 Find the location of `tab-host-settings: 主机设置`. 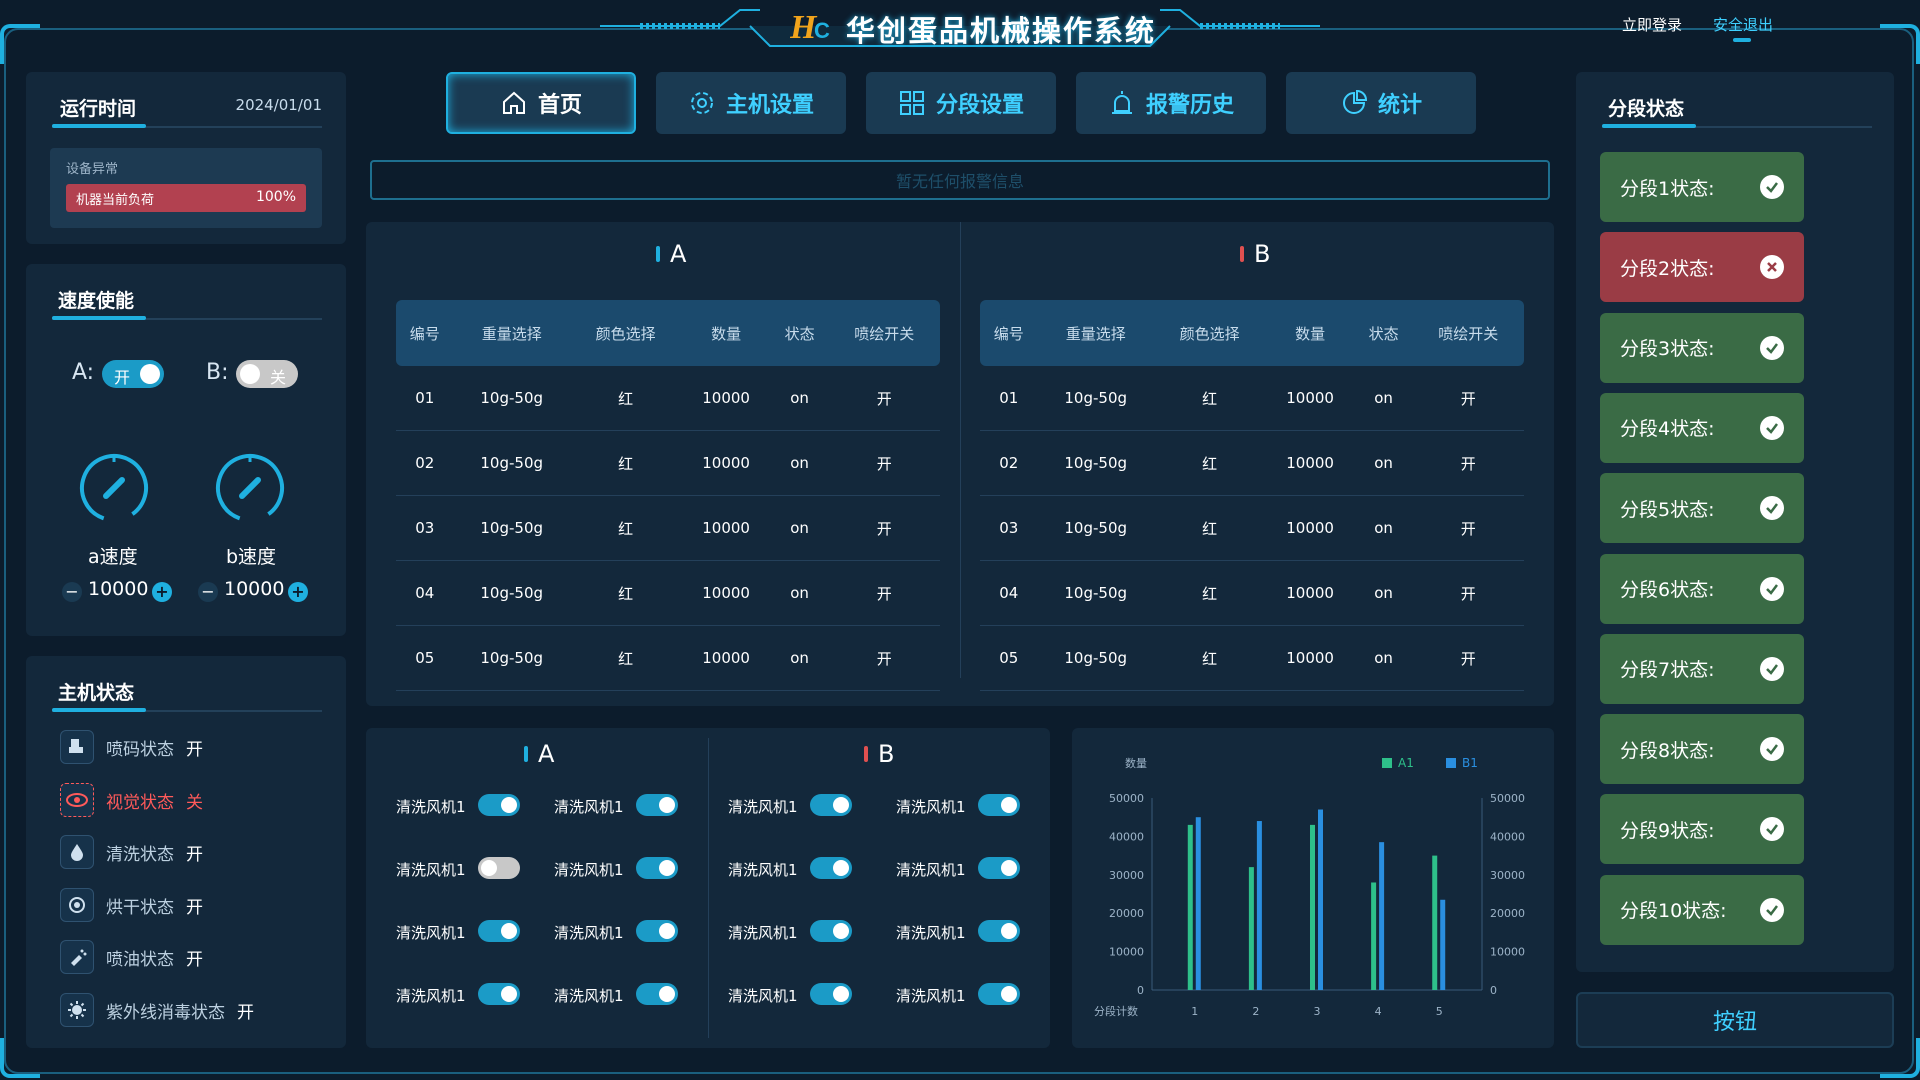

tab-host-settings: 主机设置 is located at coordinates (751, 103).